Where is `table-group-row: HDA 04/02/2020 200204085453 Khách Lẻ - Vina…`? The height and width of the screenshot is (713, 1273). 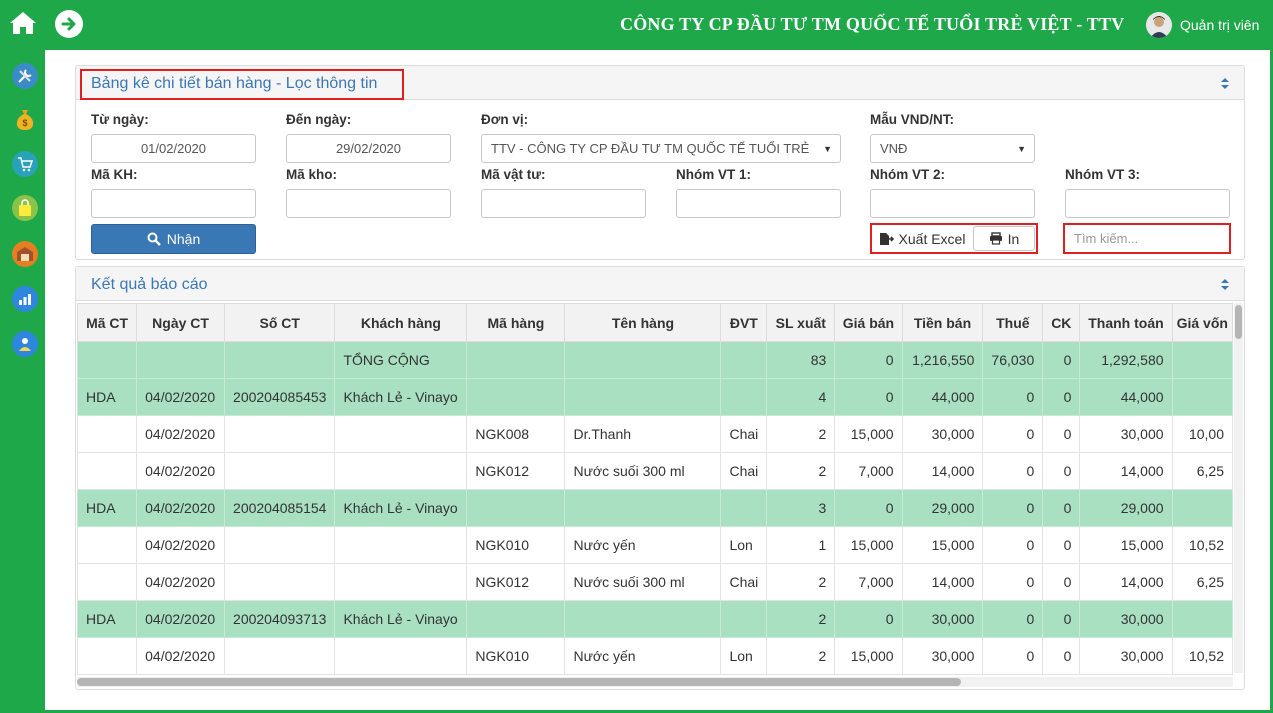
table-group-row: HDA 04/02/2020 200204085453 Khách Lẻ - Vina… is located at coordinates (655, 397).